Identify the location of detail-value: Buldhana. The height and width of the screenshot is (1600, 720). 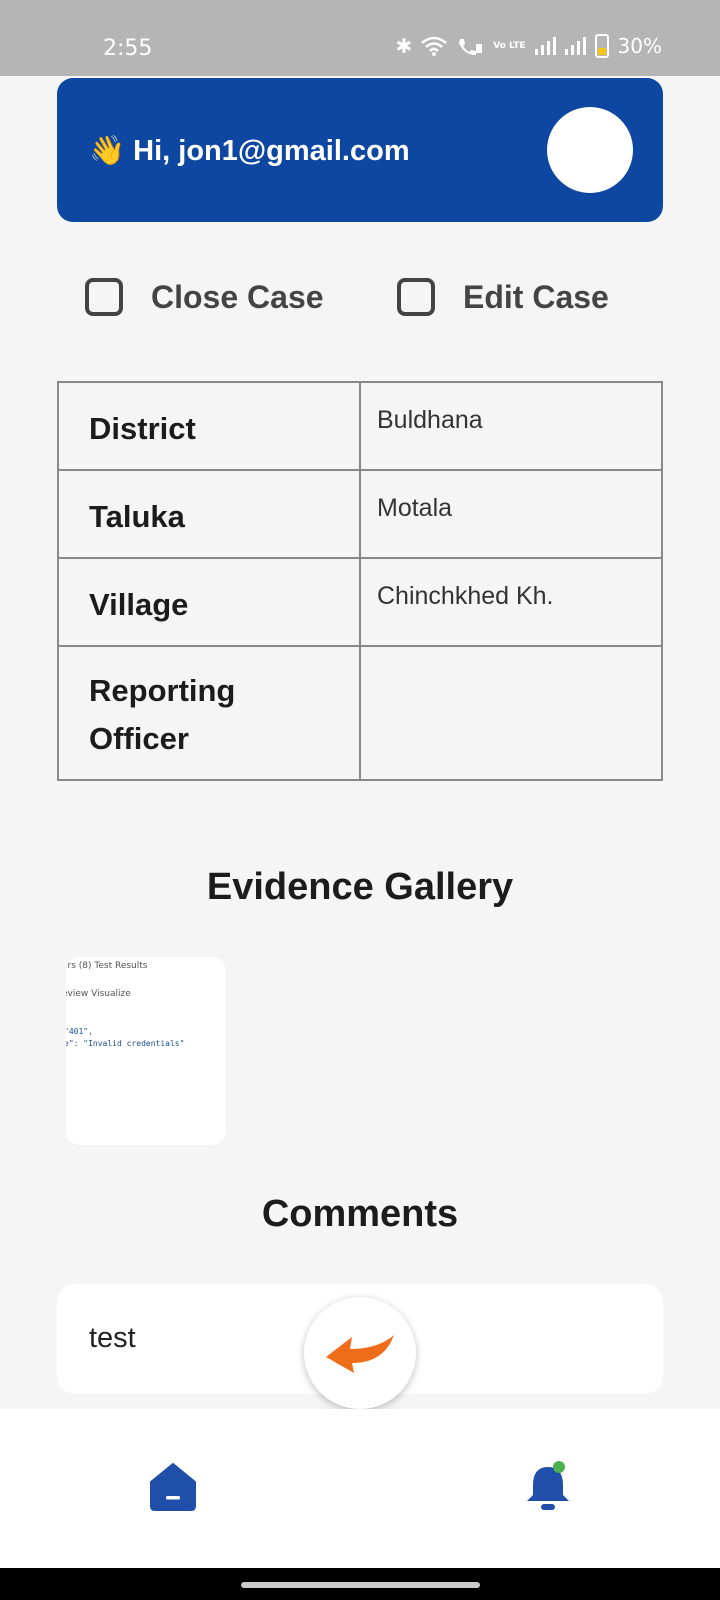
(511, 426).